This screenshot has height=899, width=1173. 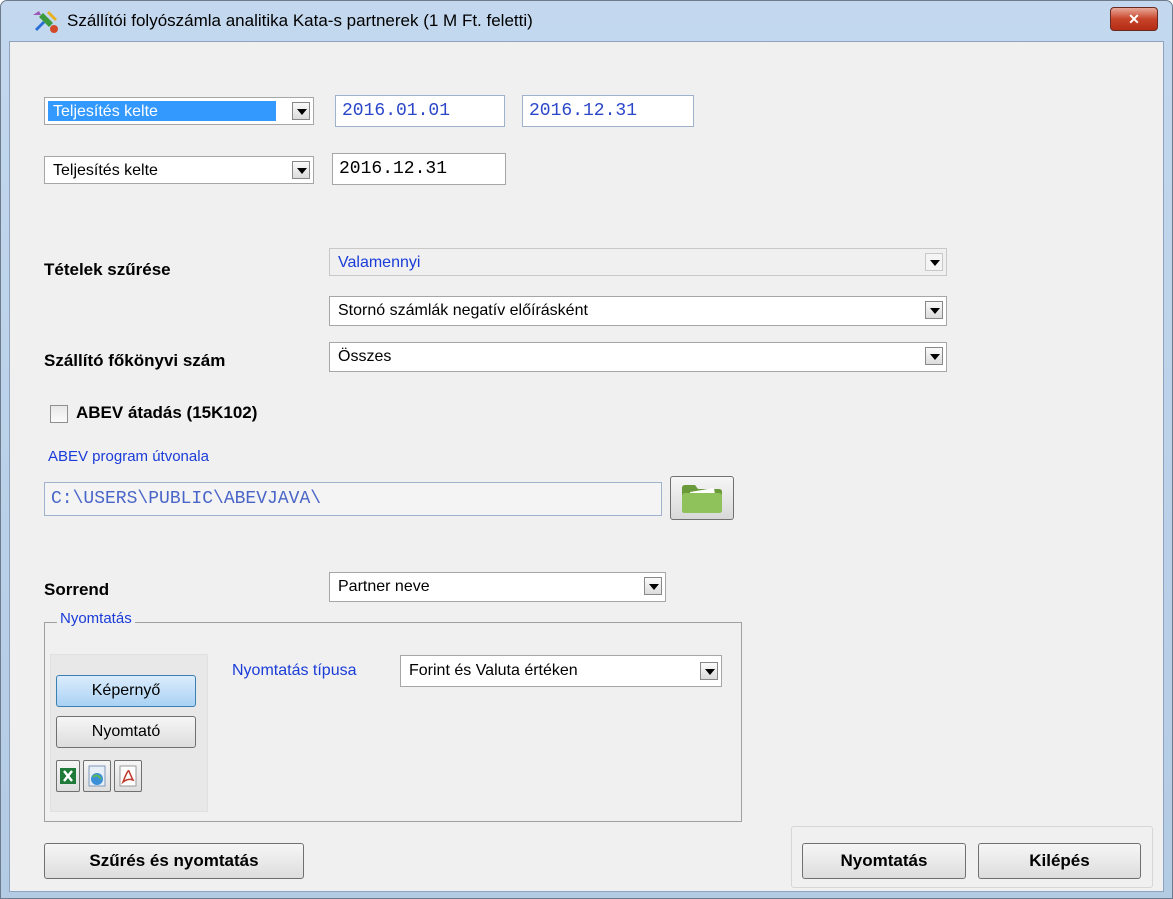 I want to click on excel-export-button, so click(x=68, y=776).